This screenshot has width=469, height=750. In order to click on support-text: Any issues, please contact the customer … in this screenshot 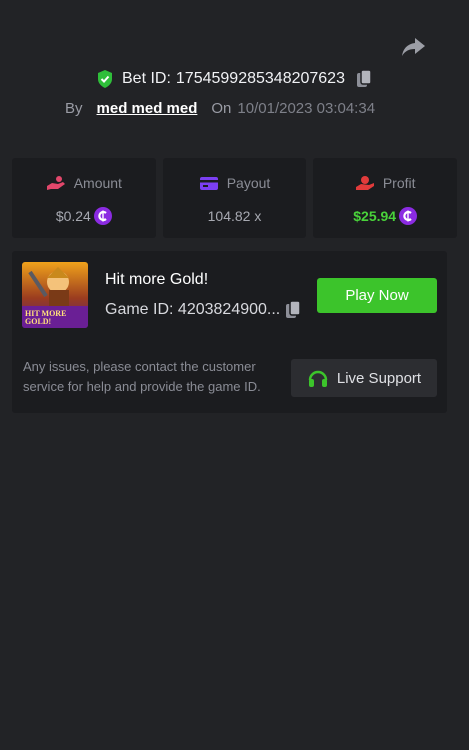, I will do `click(142, 376)`.